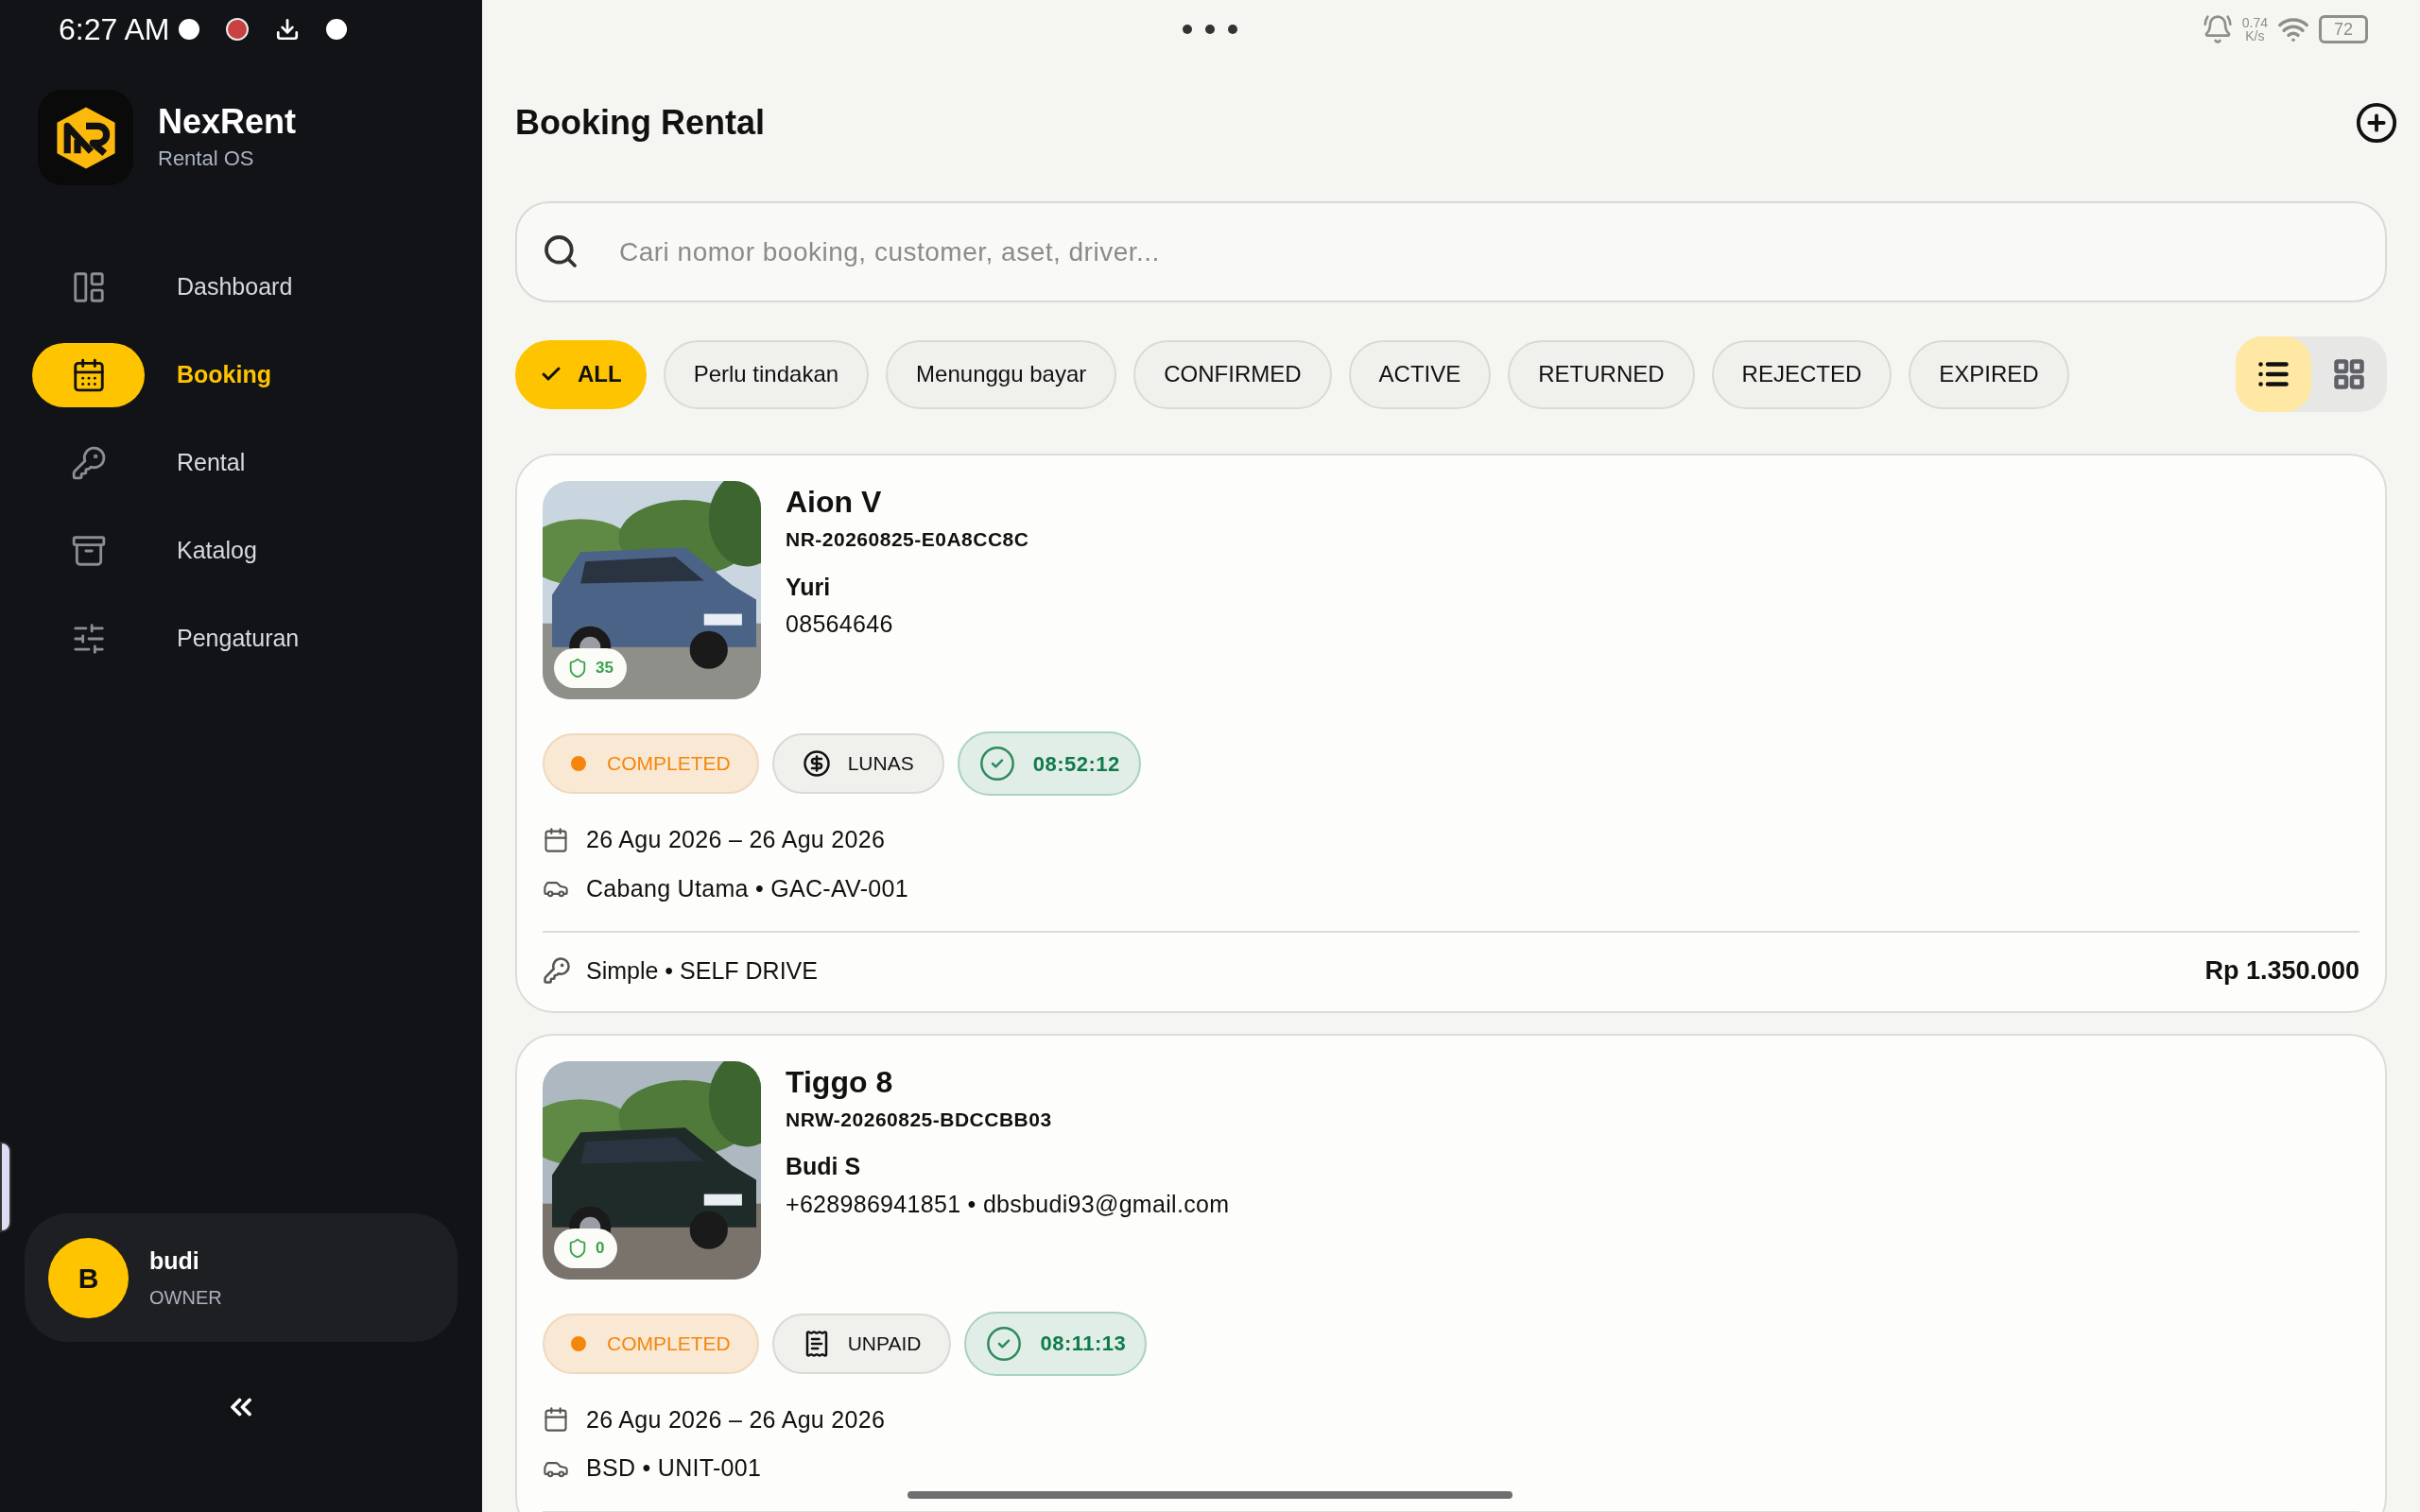 This screenshot has width=2420, height=1512. What do you see at coordinates (241, 375) in the screenshot?
I see `nav-item: Booking` at bounding box center [241, 375].